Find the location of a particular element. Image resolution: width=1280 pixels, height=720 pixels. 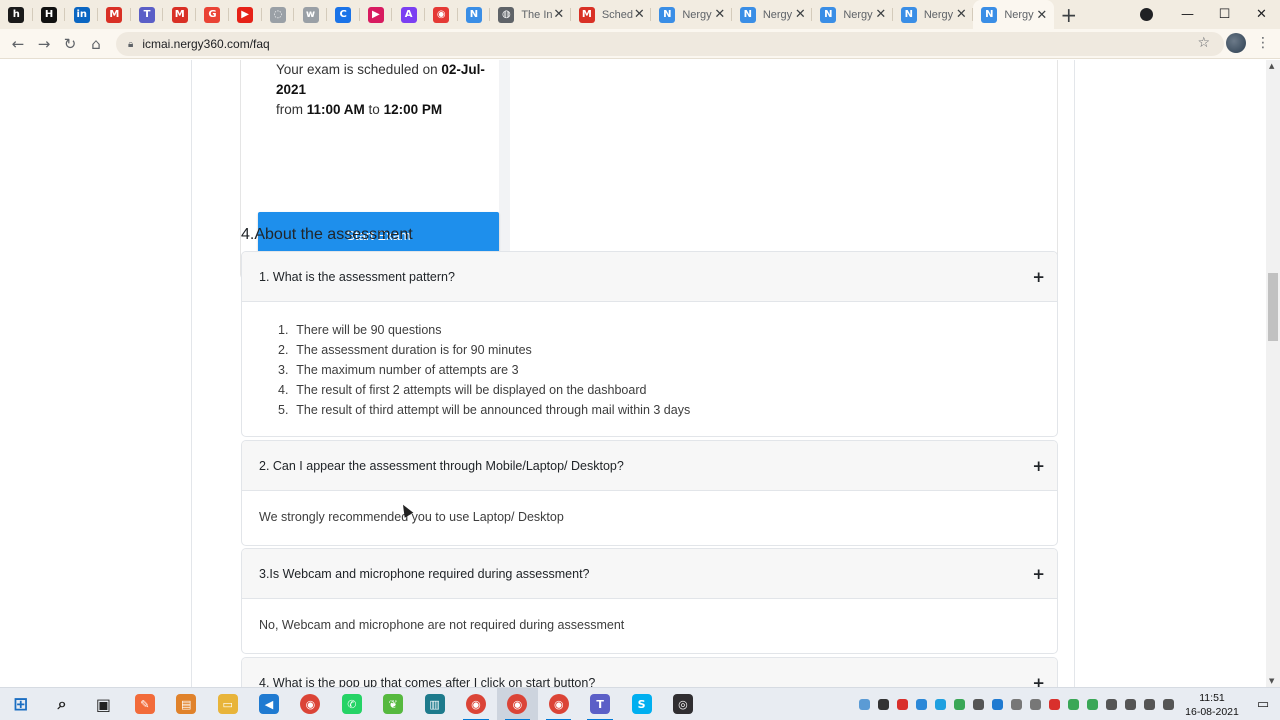

pinned-tab-docs: A is located at coordinates (408, 14).